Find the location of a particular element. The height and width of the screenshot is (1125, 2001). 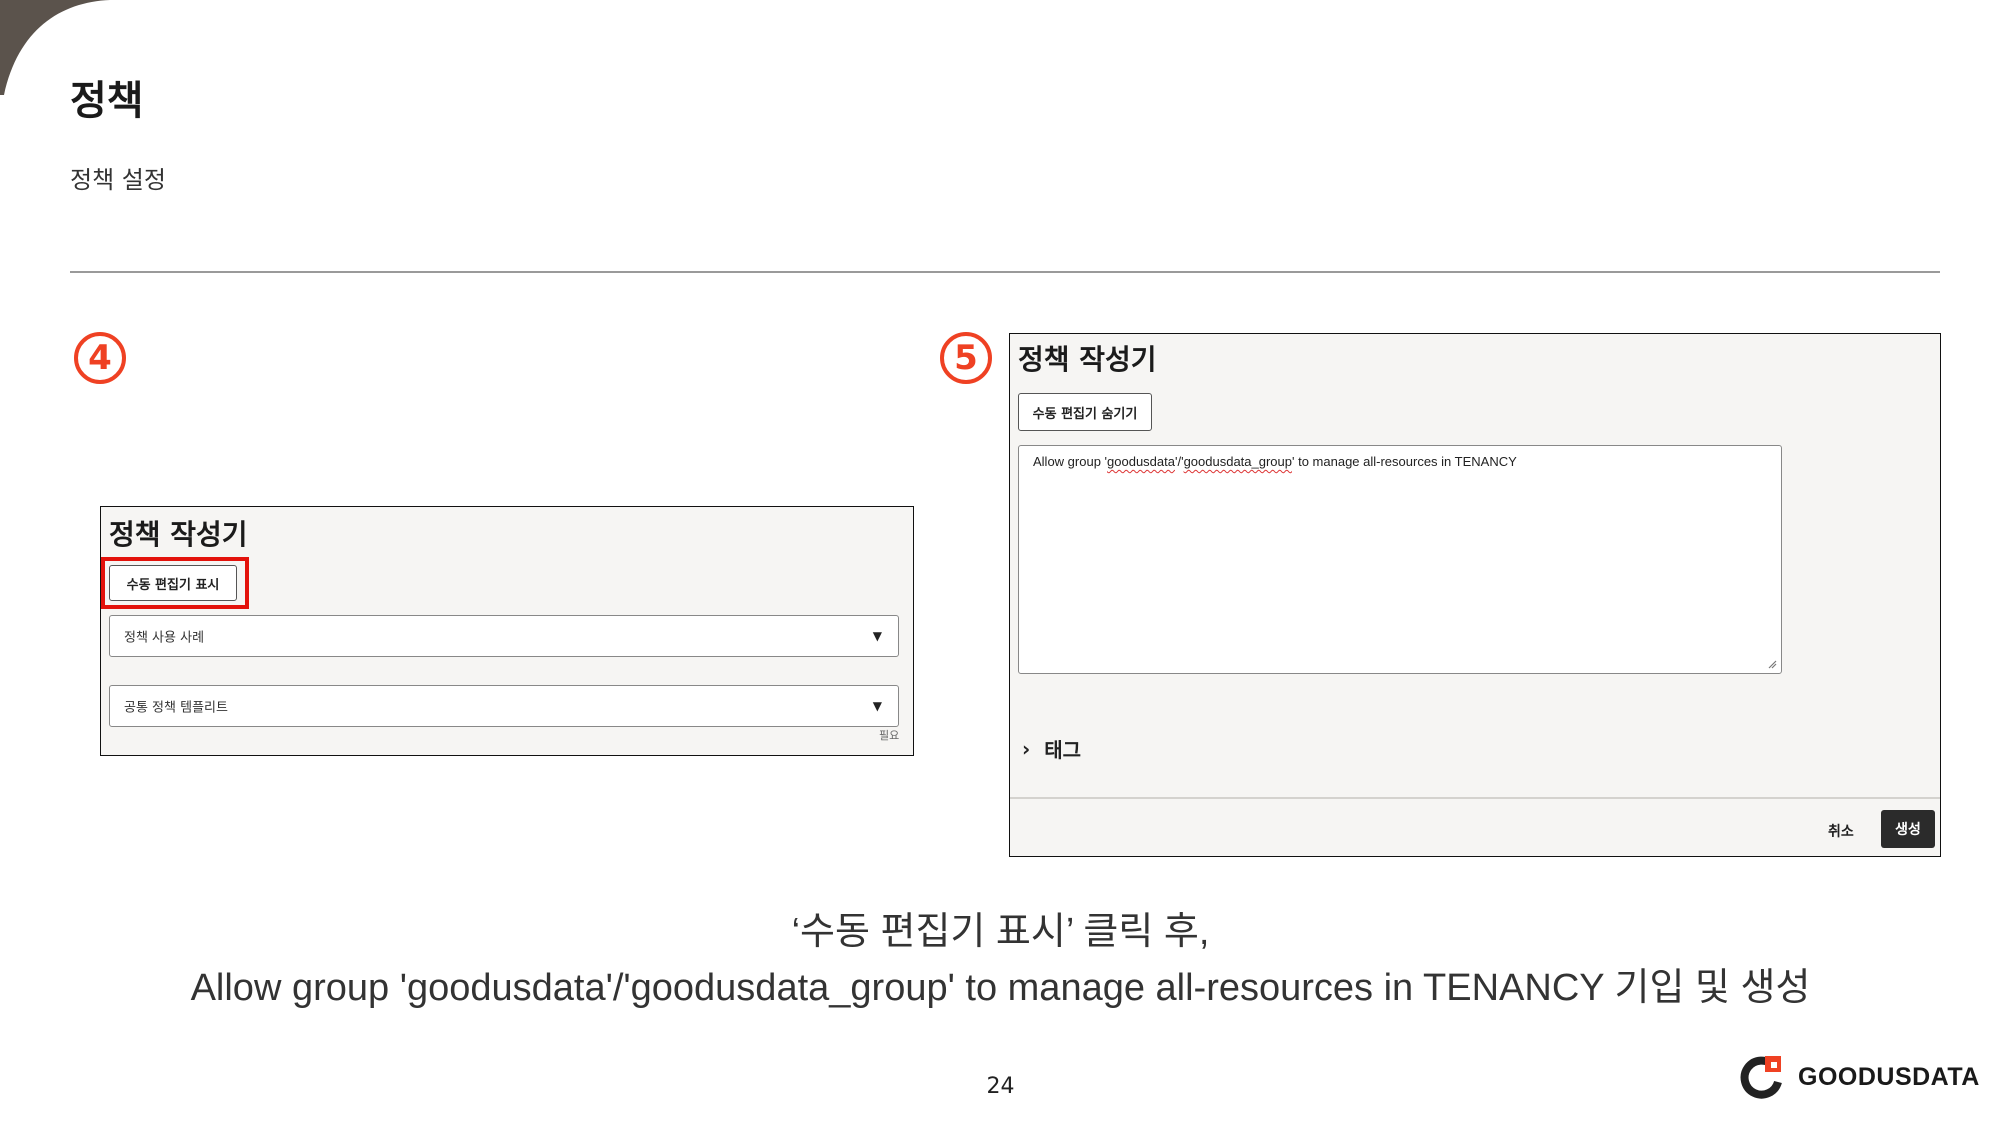

brand-logo: GOODUSDATA is located at coordinates (1859, 1077).